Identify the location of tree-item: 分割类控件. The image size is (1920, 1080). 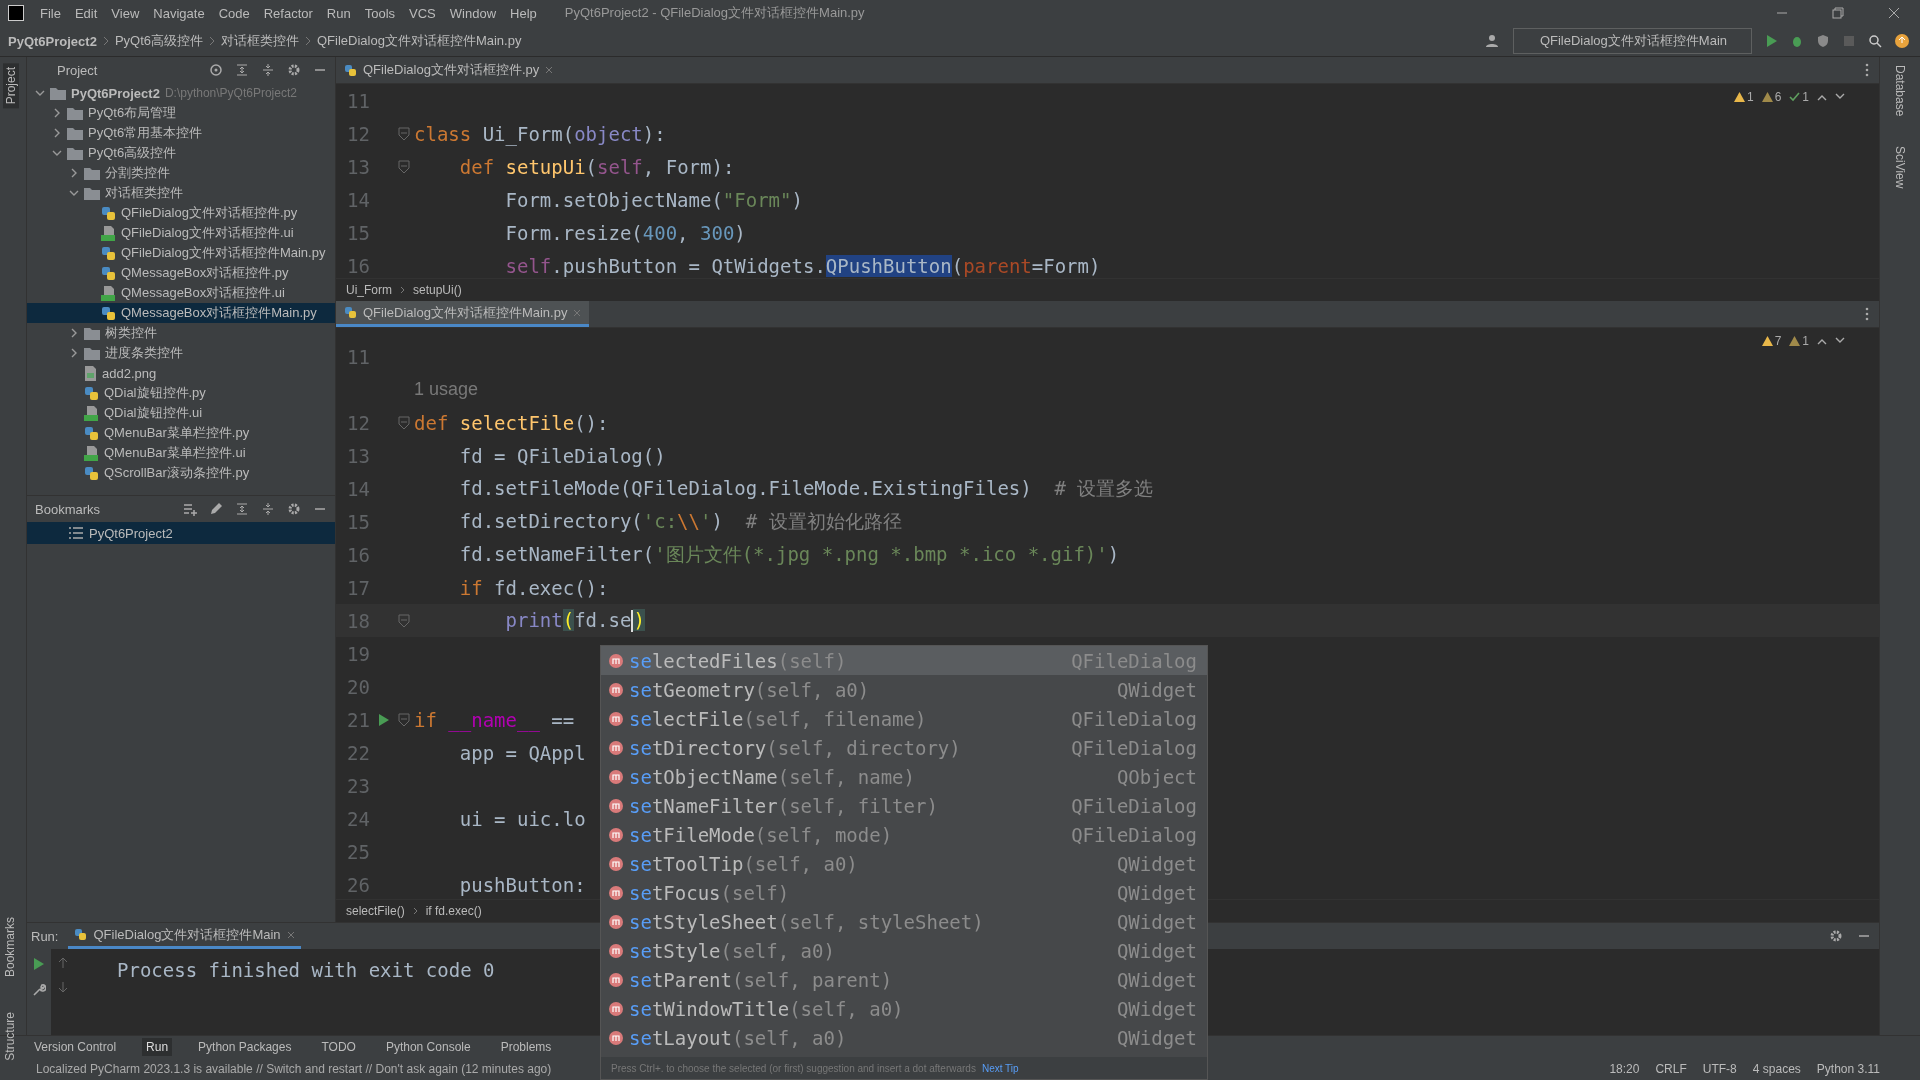
(181, 173).